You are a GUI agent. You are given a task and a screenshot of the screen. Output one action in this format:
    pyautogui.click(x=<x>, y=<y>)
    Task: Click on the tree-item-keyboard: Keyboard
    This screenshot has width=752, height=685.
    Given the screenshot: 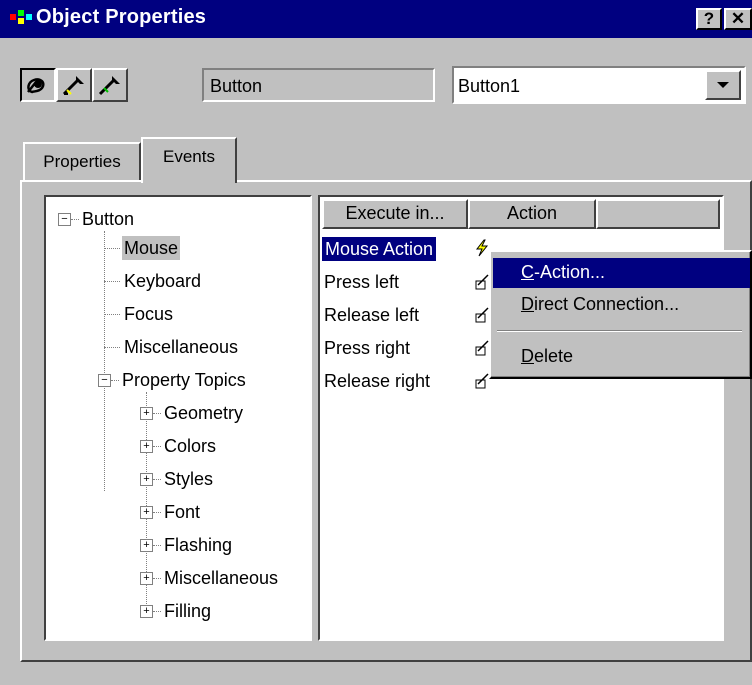 What is the action you would take?
    pyautogui.click(x=162, y=281)
    